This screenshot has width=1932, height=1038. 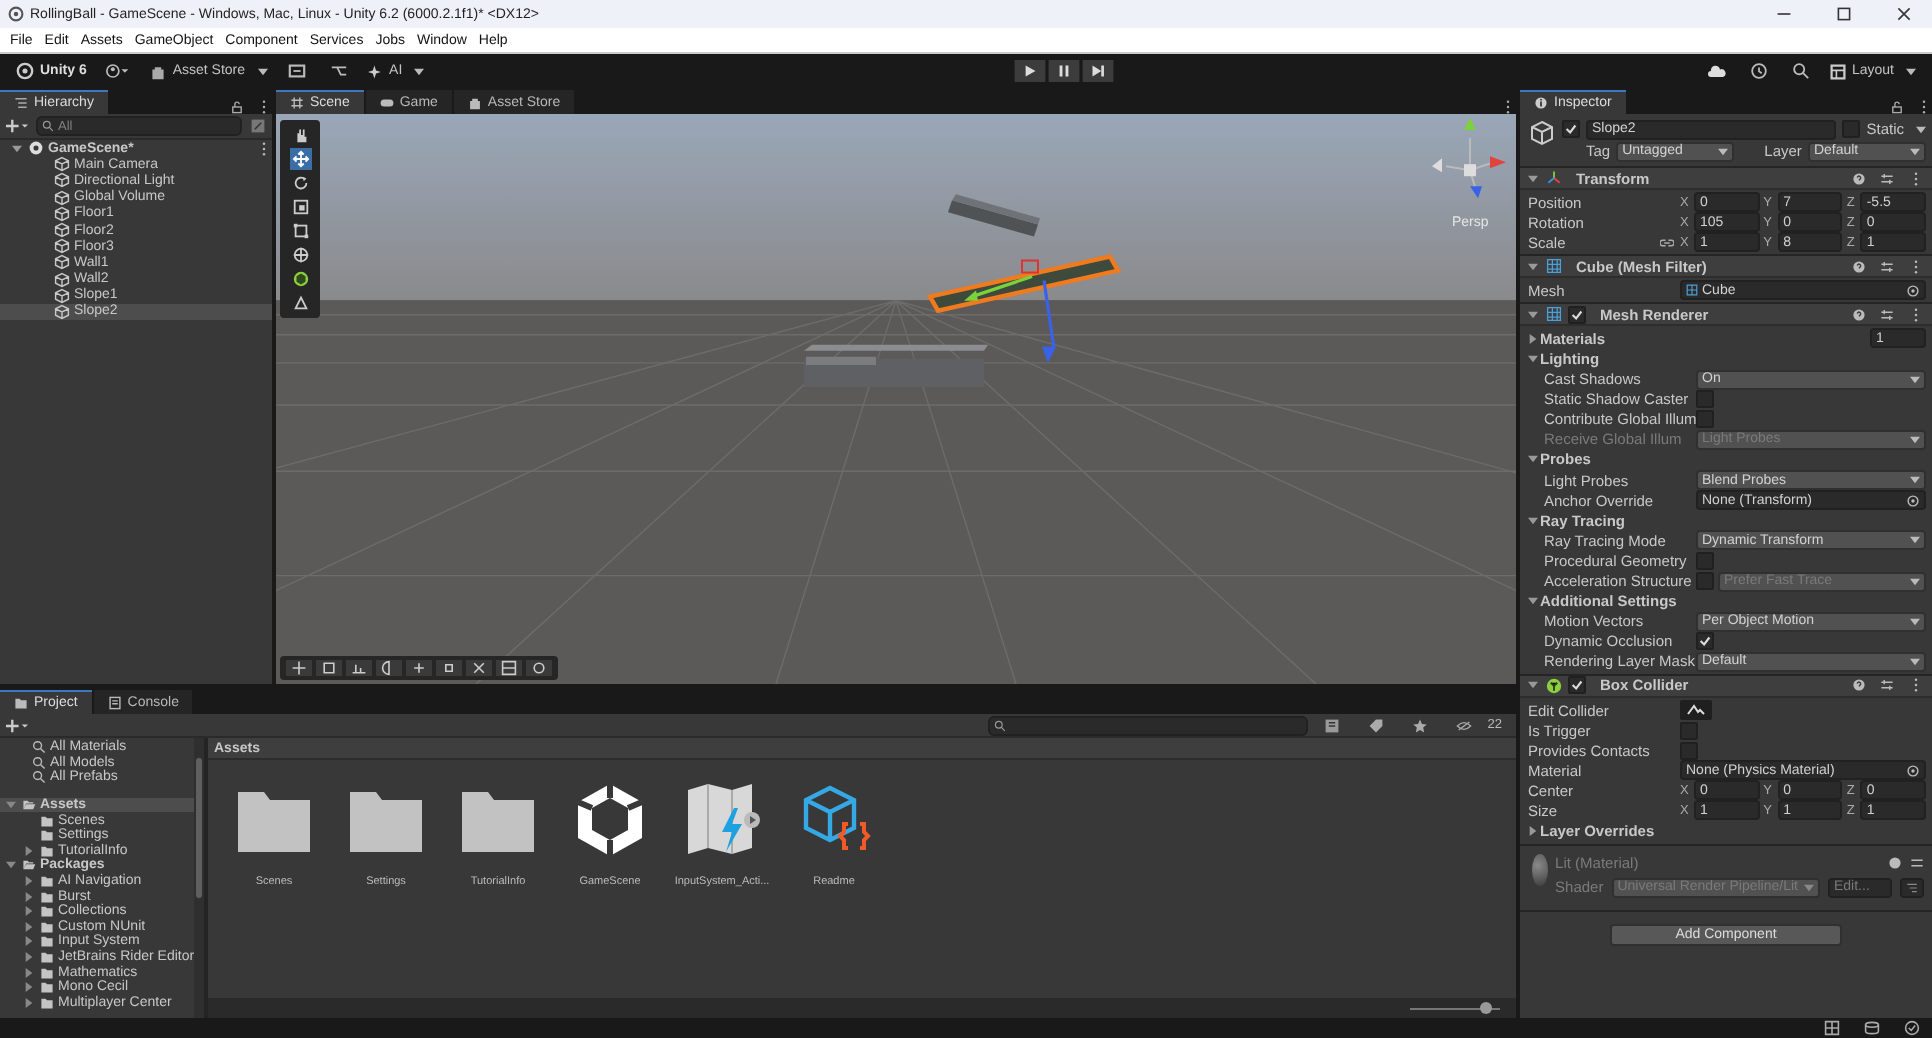 What do you see at coordinates (199, 828) in the screenshot?
I see `scrollbar-thumb` at bounding box center [199, 828].